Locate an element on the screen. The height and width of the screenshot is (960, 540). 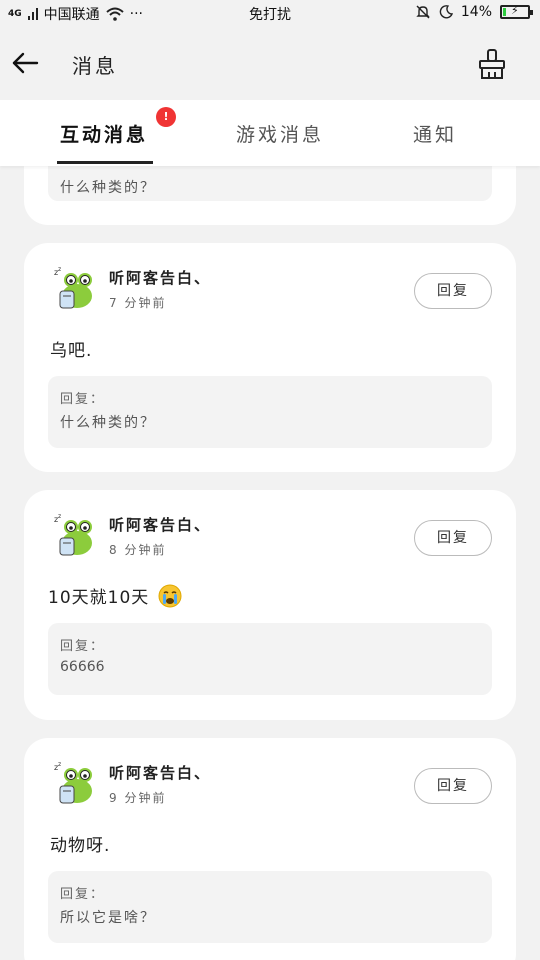
quote-box: 回复： 所以它是啥？ is located at coordinates (270, 907).